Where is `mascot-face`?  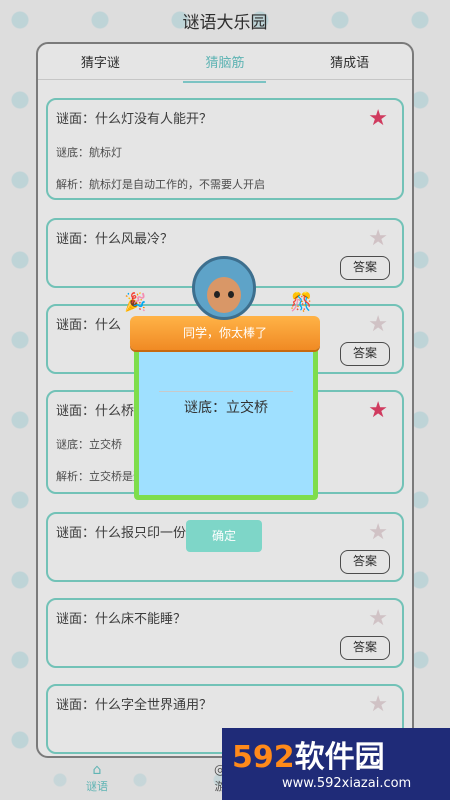 mascot-face is located at coordinates (224, 295).